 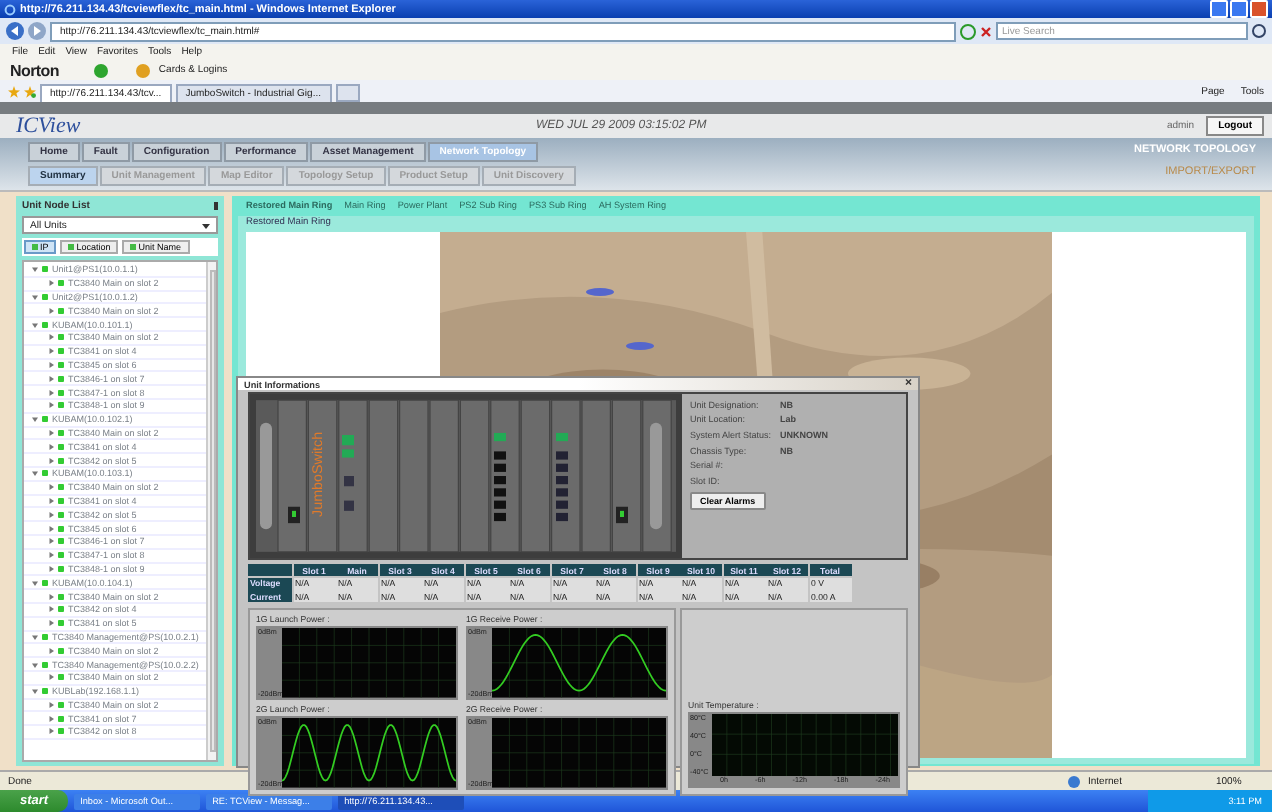 I want to click on back-button, so click(x=15, y=31).